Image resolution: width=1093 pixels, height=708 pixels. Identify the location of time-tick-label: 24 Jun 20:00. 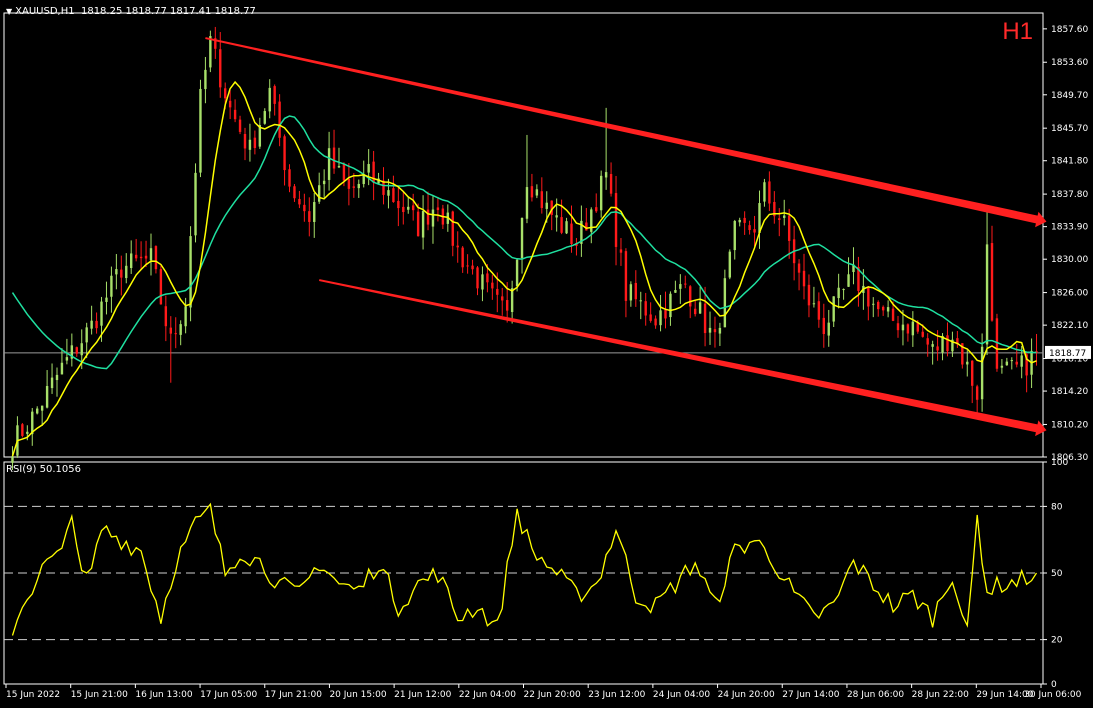
(746, 695).